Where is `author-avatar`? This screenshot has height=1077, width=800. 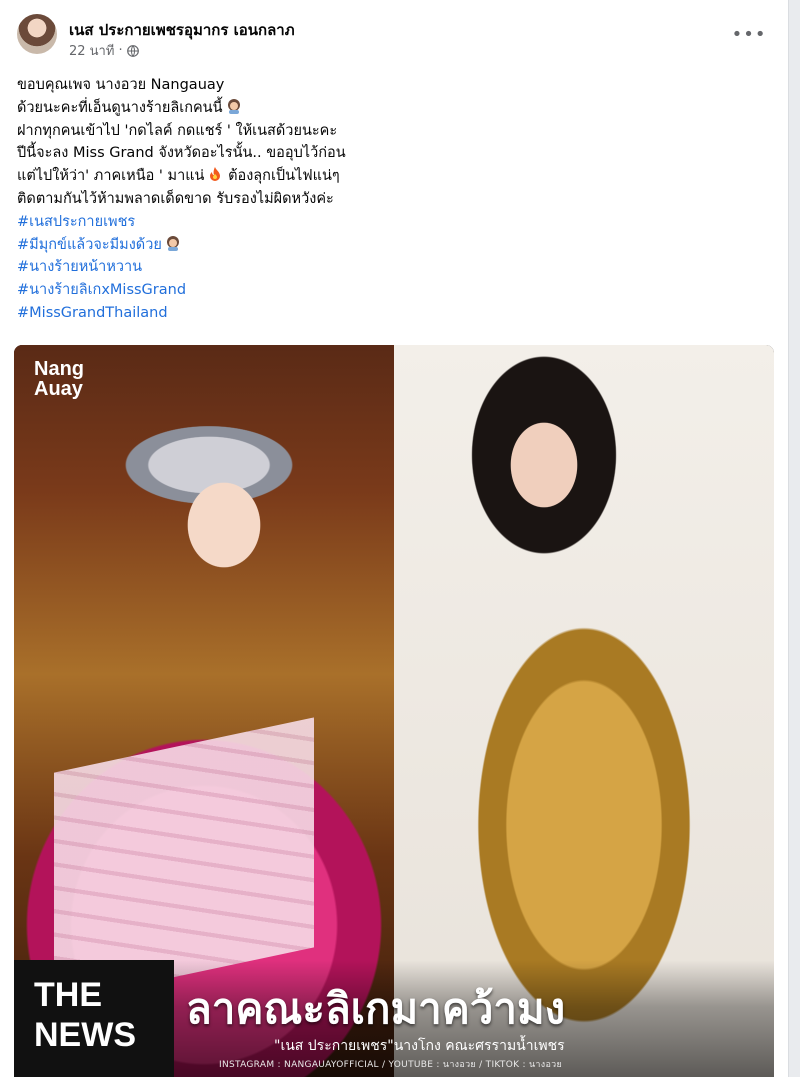 author-avatar is located at coordinates (37, 34).